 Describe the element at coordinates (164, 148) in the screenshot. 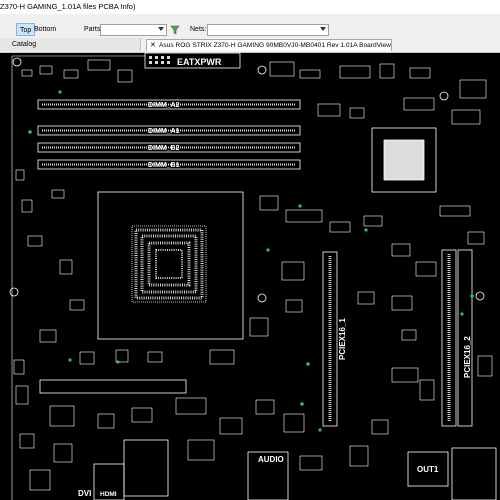

I see `dimm-label-b2: DIMM_B2` at that location.